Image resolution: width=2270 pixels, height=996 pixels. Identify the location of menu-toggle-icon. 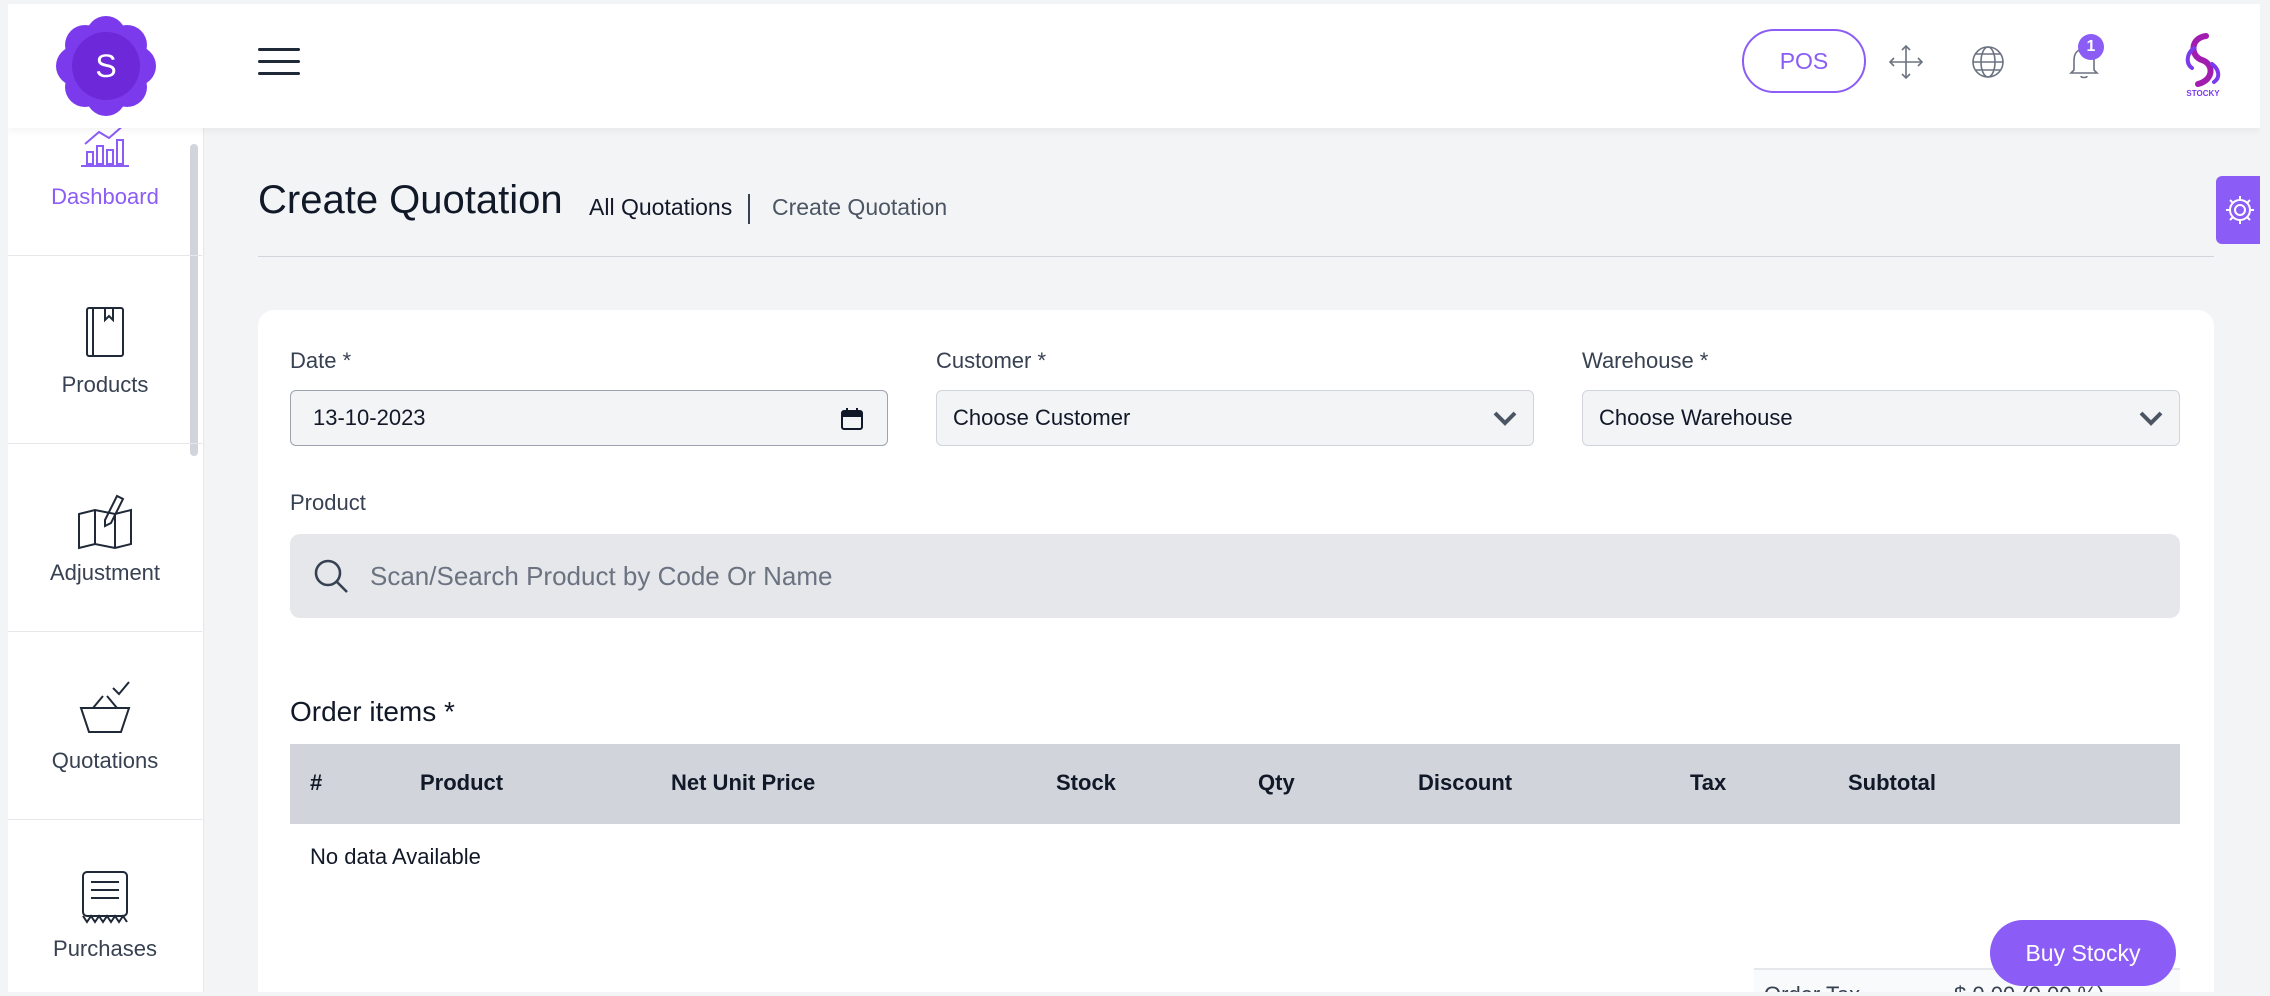
(279, 64).